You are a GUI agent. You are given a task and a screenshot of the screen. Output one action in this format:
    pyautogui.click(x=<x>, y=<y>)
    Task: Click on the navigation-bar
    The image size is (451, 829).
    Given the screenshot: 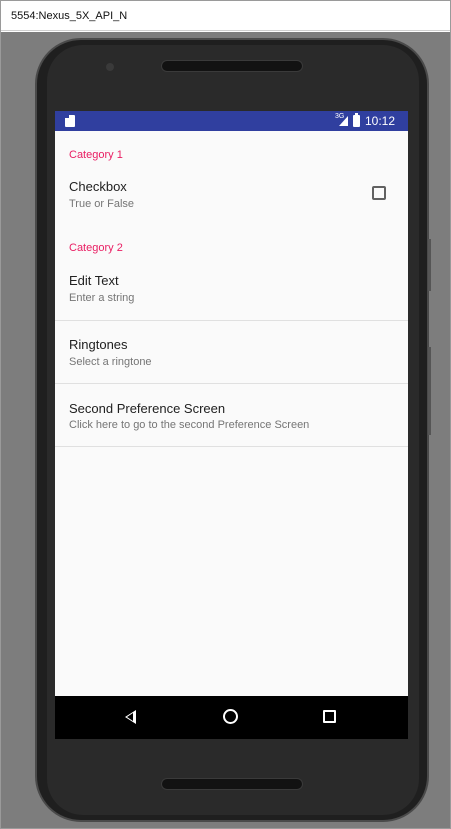 What is the action you would take?
    pyautogui.click(x=231, y=717)
    